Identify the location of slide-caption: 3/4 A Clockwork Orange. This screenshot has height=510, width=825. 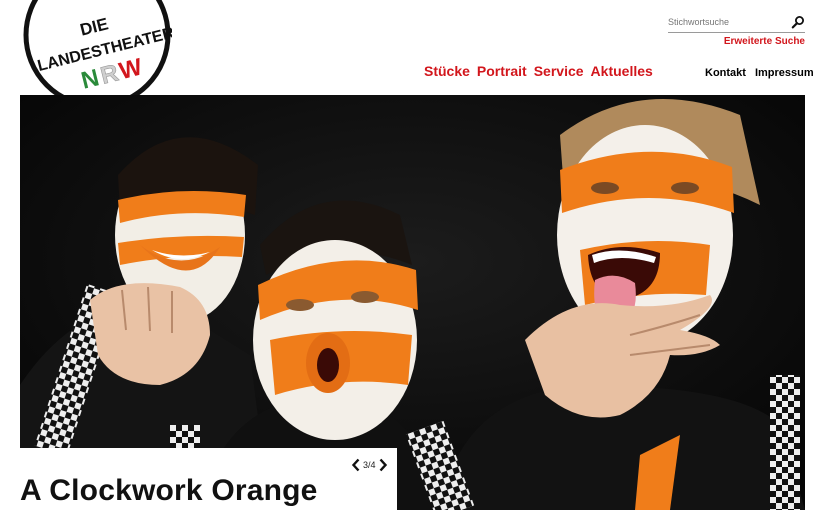
(208, 479).